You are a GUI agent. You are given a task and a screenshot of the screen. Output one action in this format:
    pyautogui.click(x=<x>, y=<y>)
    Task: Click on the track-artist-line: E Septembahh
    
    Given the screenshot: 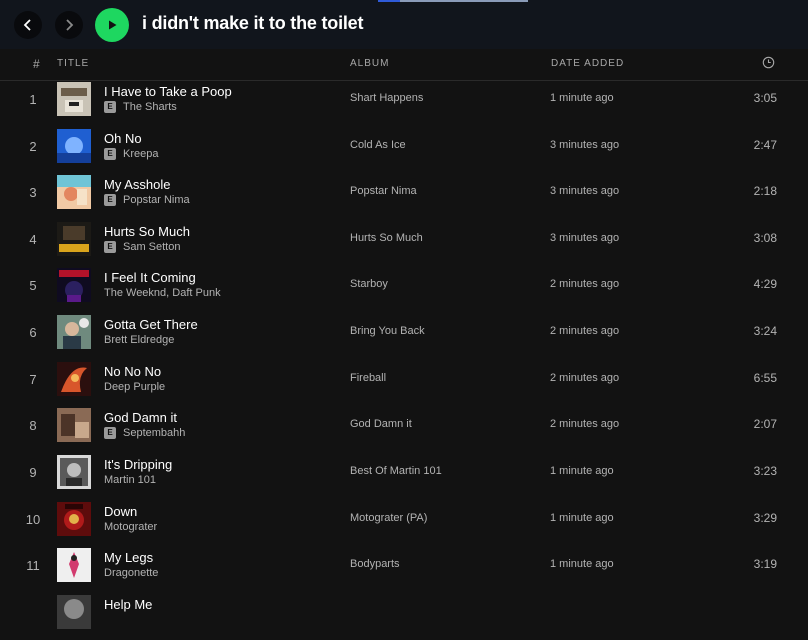 What is the action you would take?
    pyautogui.click(x=144, y=433)
    